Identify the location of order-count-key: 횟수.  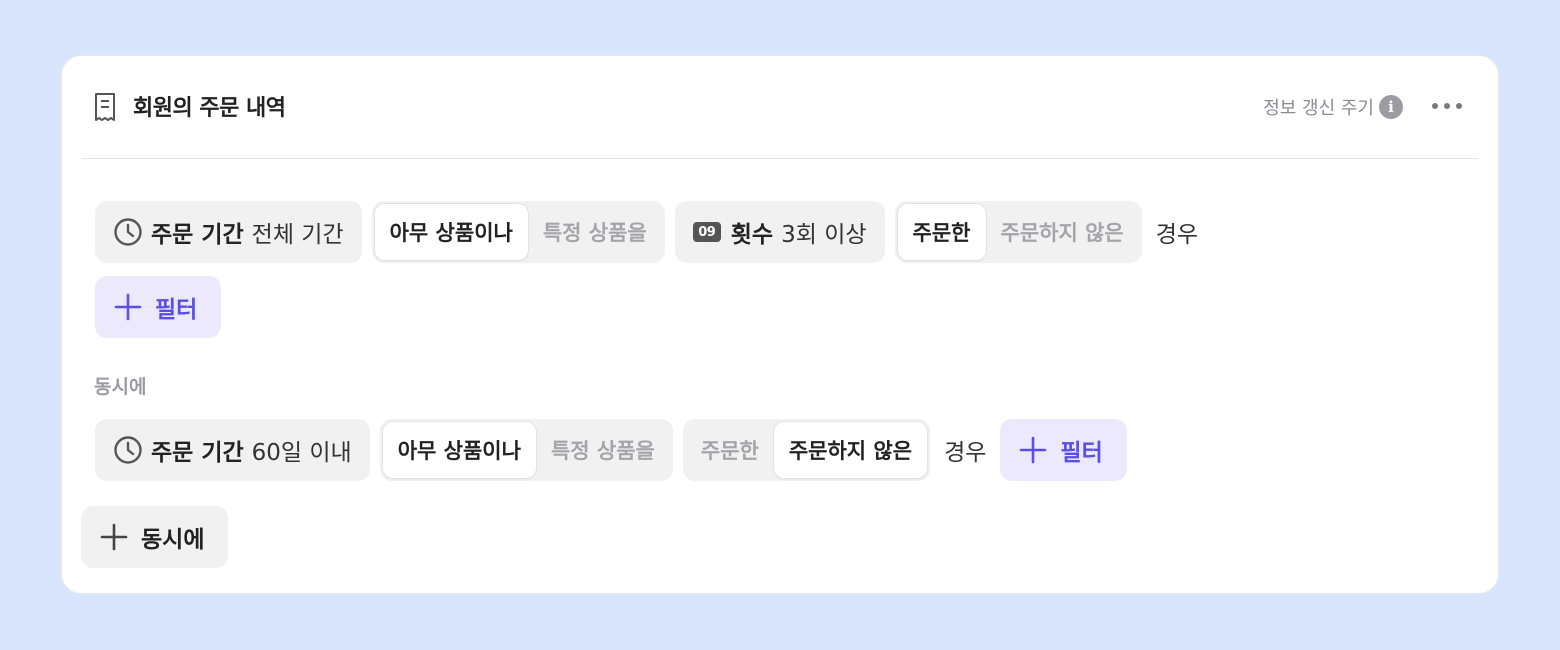
(752, 235).